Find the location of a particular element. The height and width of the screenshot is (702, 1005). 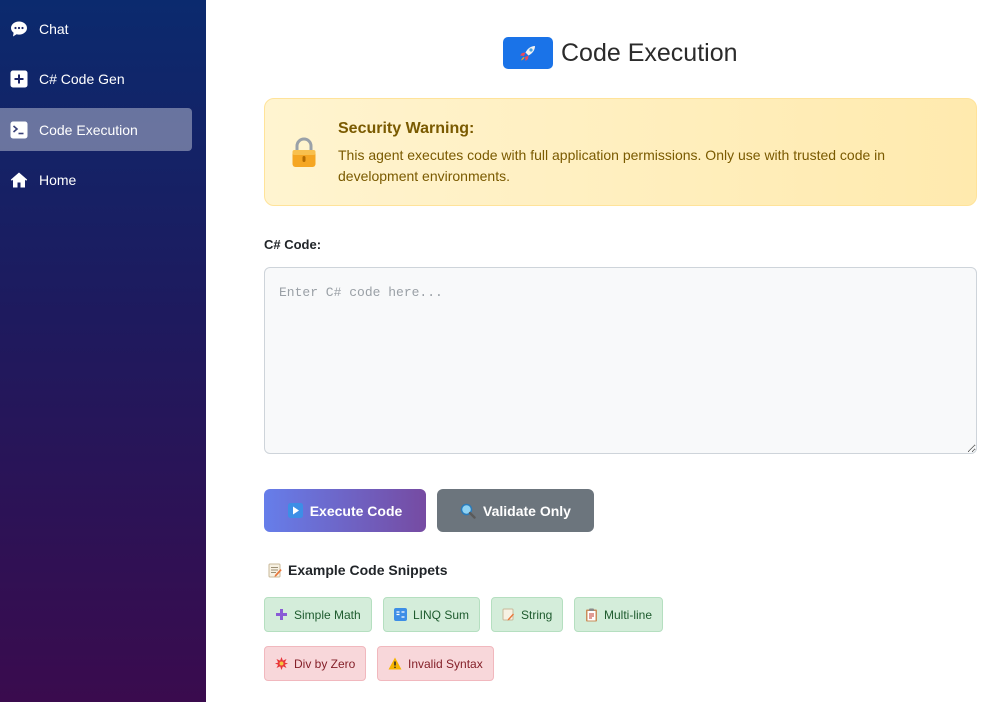

snippet-invalid-syntax: Invalid Syntax is located at coordinates (435, 663).